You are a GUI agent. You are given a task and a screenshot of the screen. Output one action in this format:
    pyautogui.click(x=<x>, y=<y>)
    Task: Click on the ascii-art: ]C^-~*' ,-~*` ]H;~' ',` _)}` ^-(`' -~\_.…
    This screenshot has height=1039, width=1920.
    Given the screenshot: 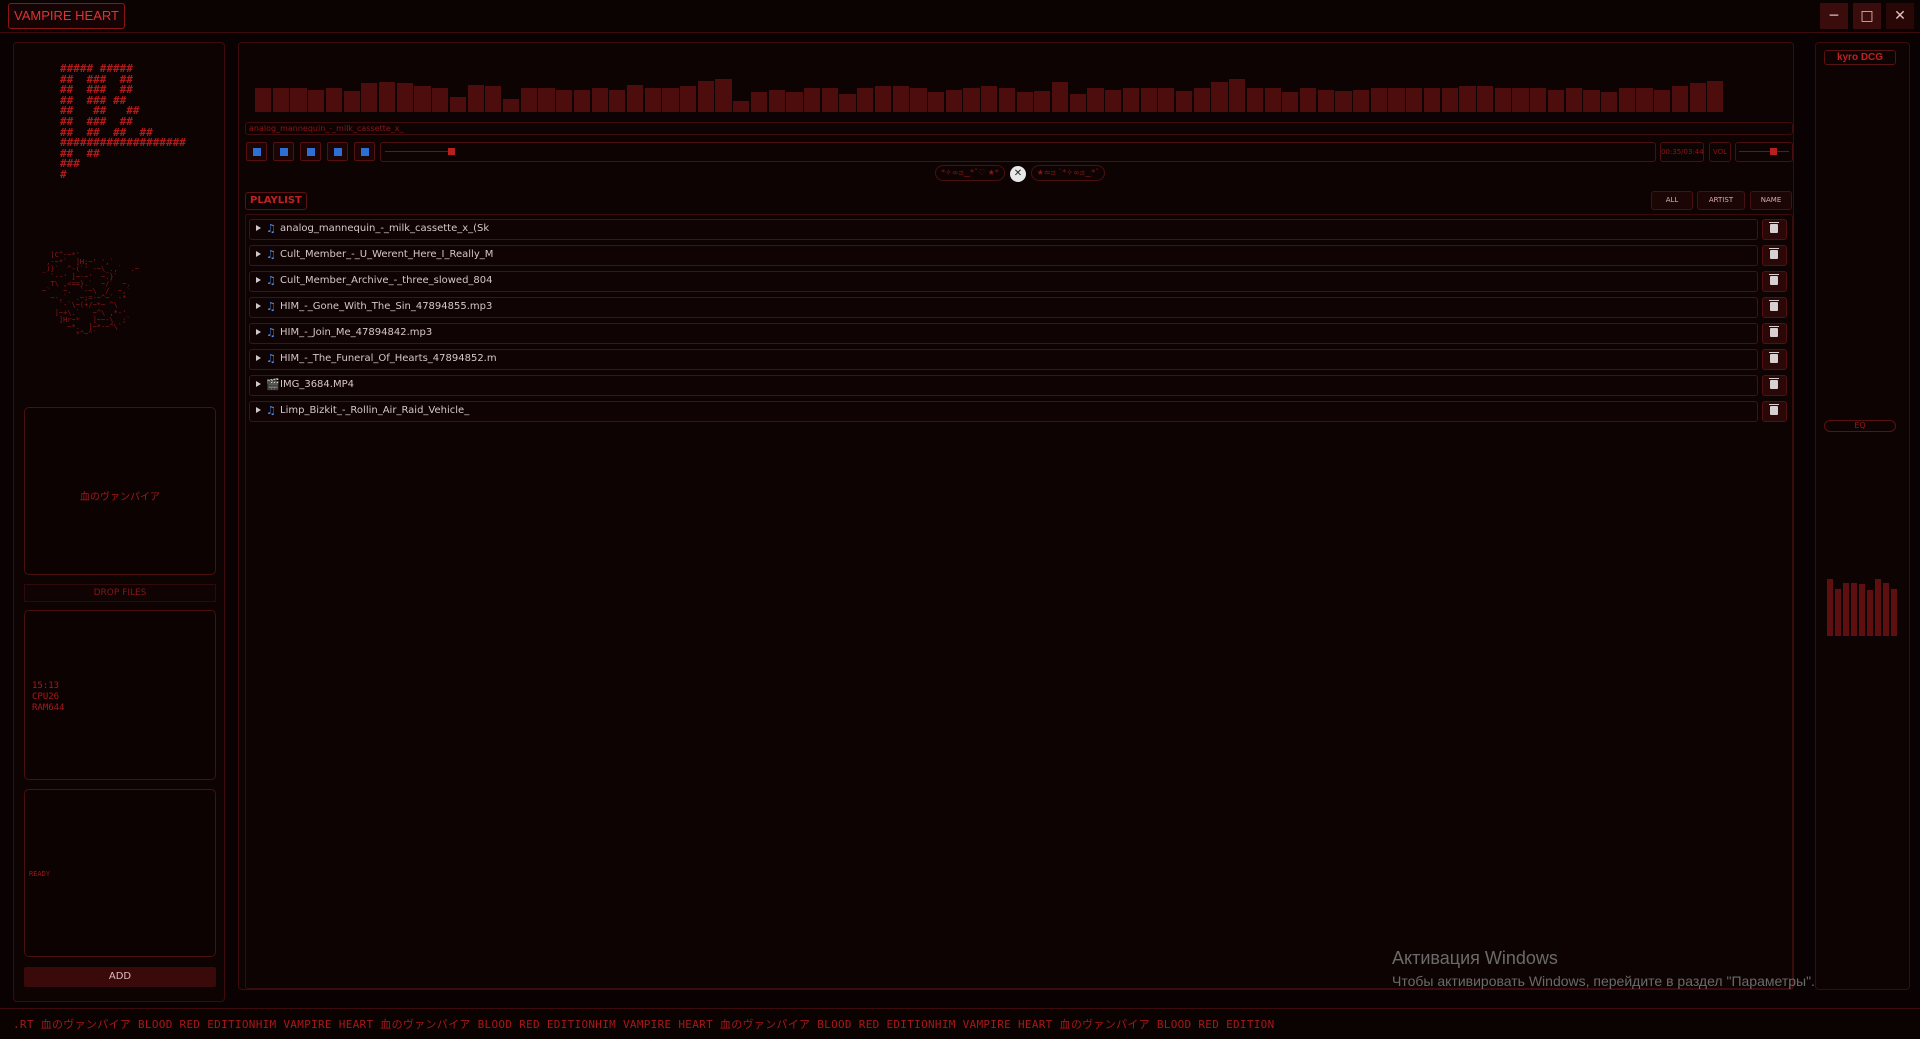 What is the action you would take?
    pyautogui.click(x=90, y=295)
    